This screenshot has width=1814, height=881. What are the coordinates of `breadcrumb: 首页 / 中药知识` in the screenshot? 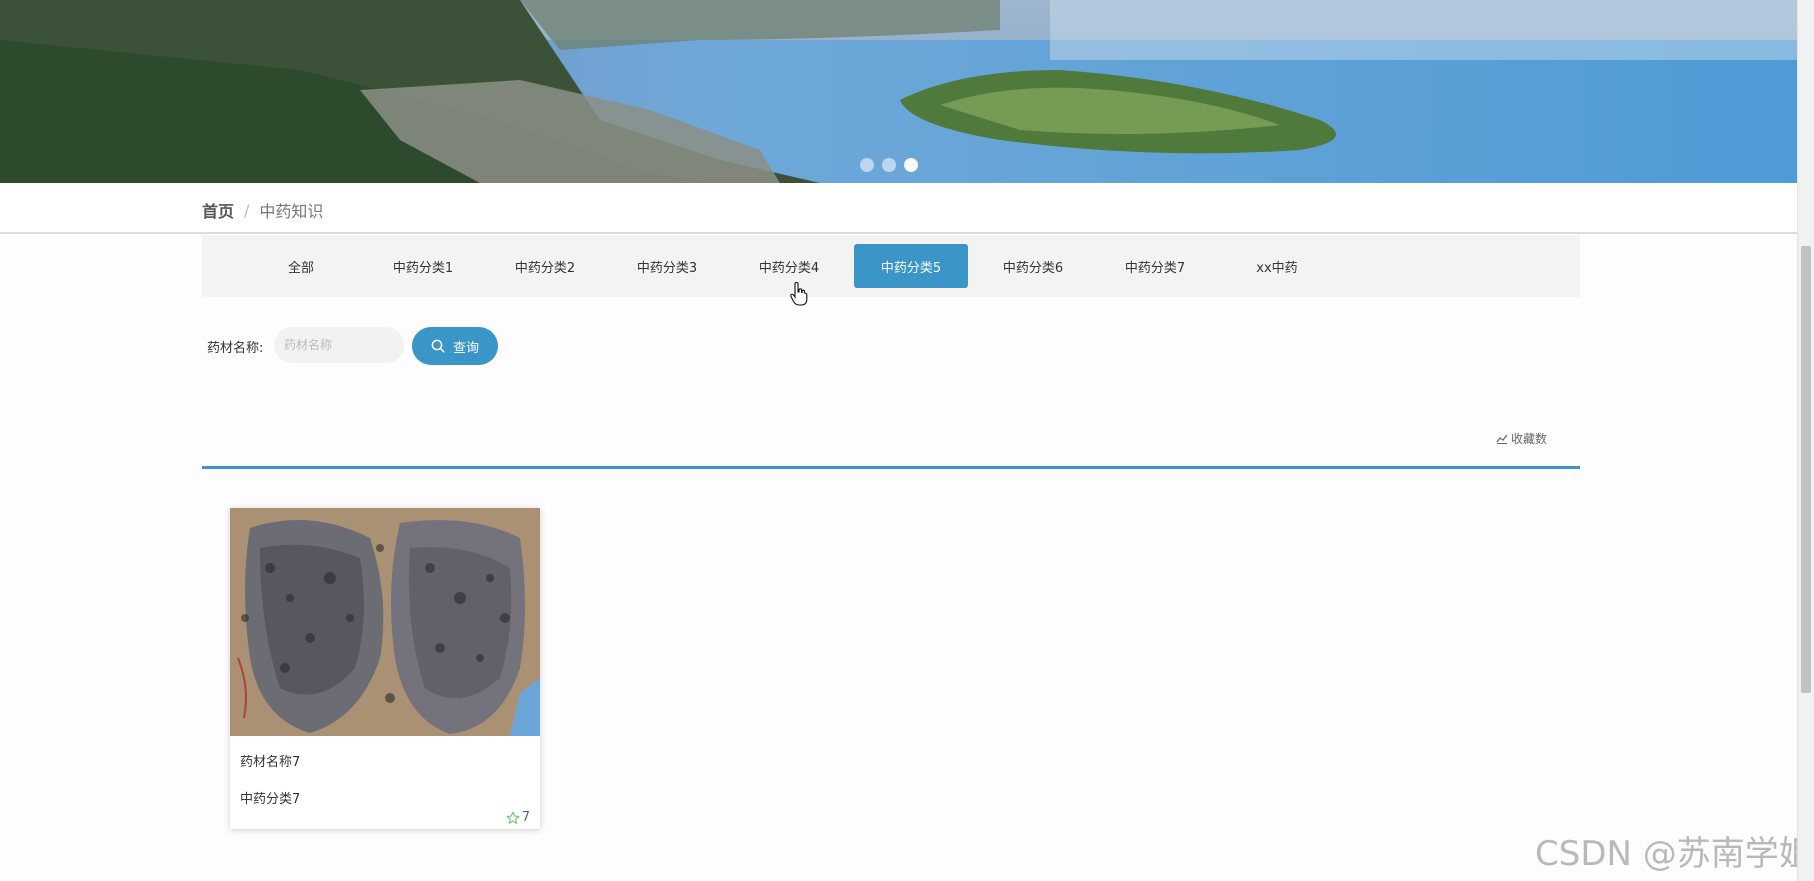 It's located at (262, 210).